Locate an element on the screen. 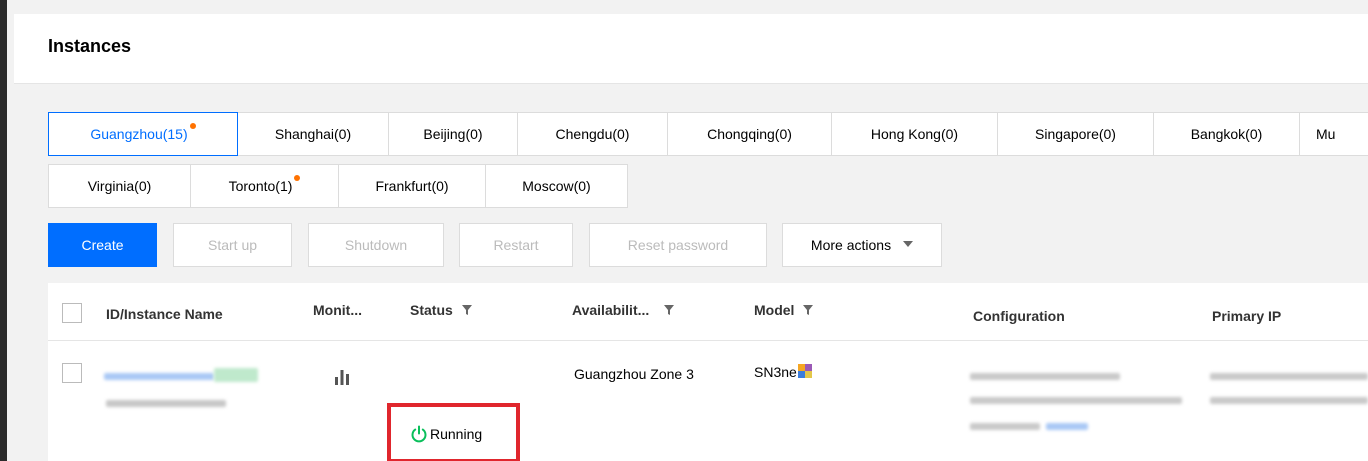 The height and width of the screenshot is (461, 1368). power-icon is located at coordinates (419, 434).